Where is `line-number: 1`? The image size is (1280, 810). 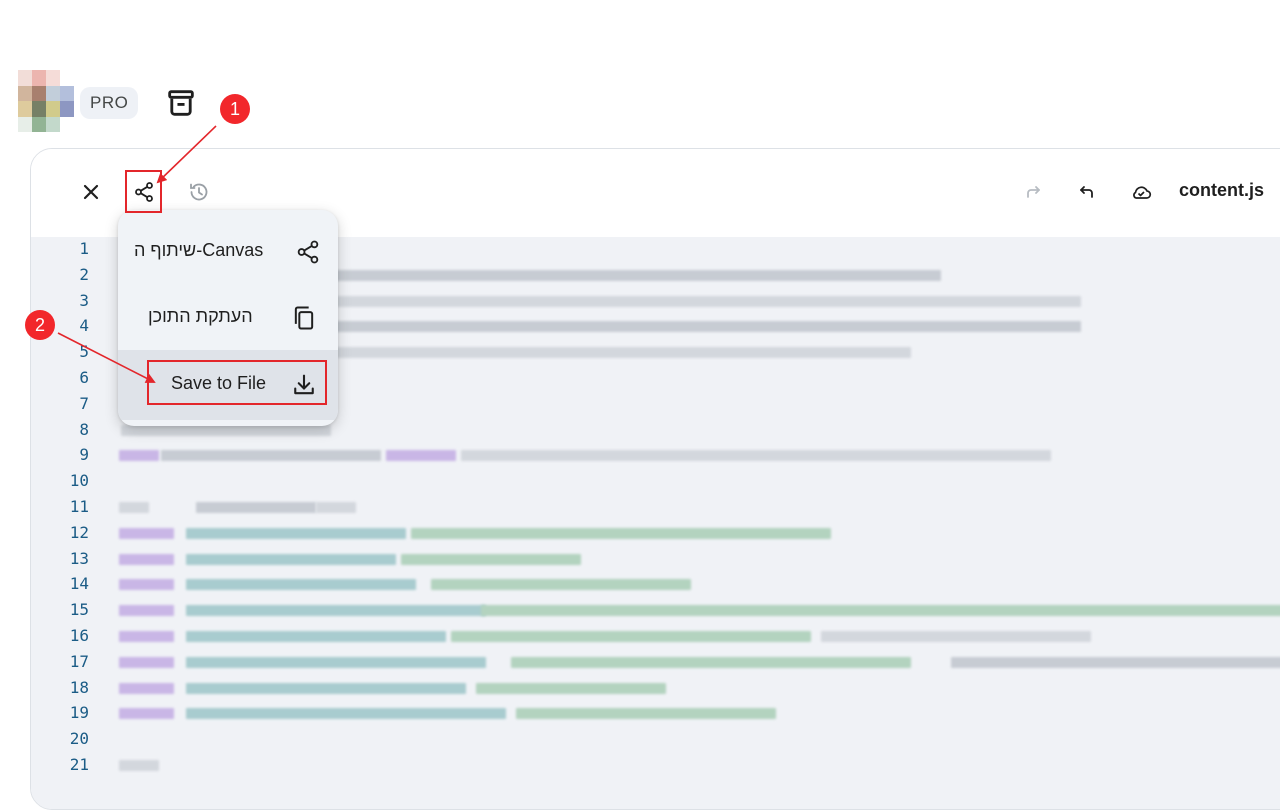 line-number: 1 is located at coordinates (84, 248).